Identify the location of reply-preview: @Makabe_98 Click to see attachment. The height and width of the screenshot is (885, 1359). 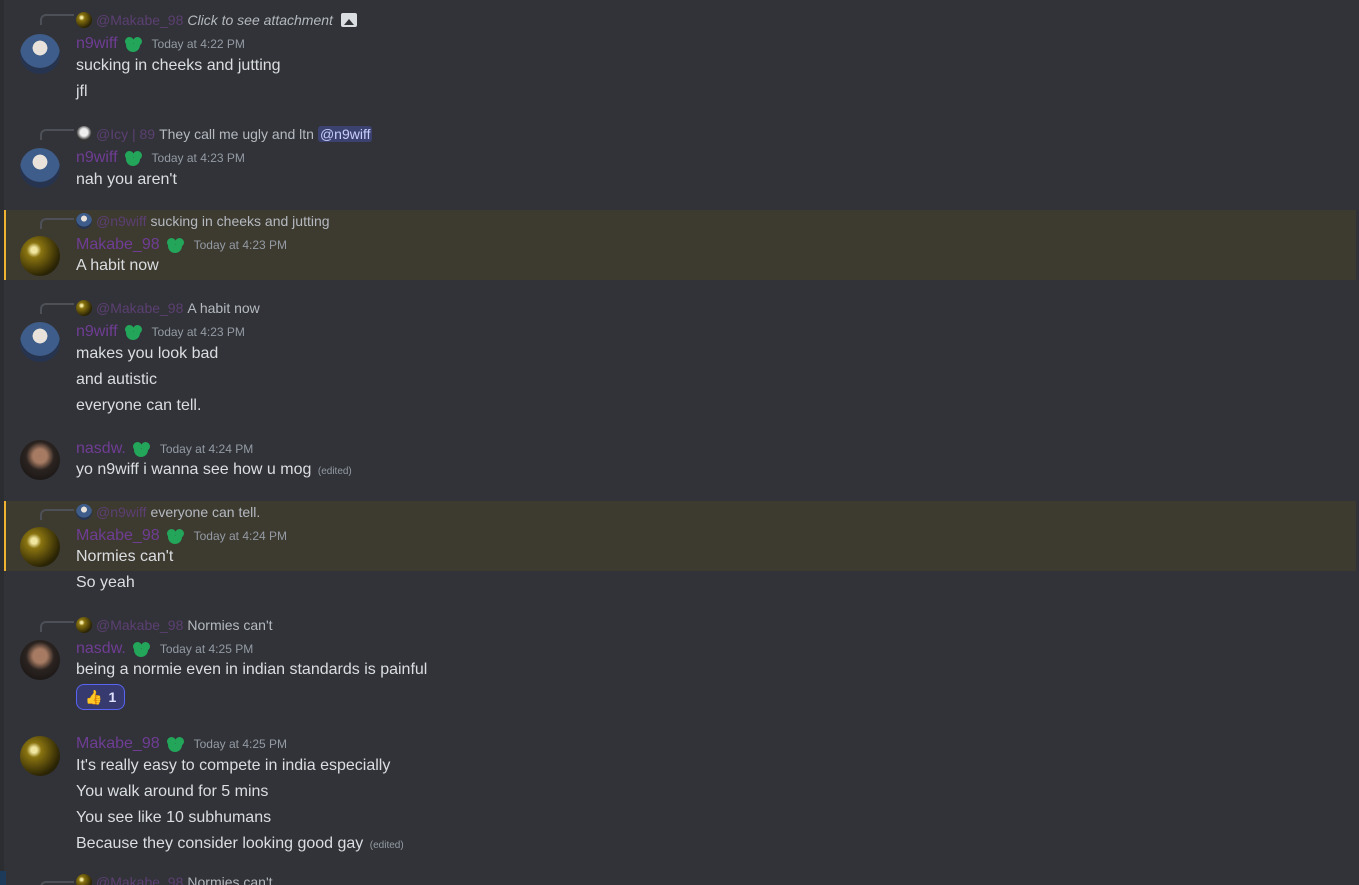
(216, 20).